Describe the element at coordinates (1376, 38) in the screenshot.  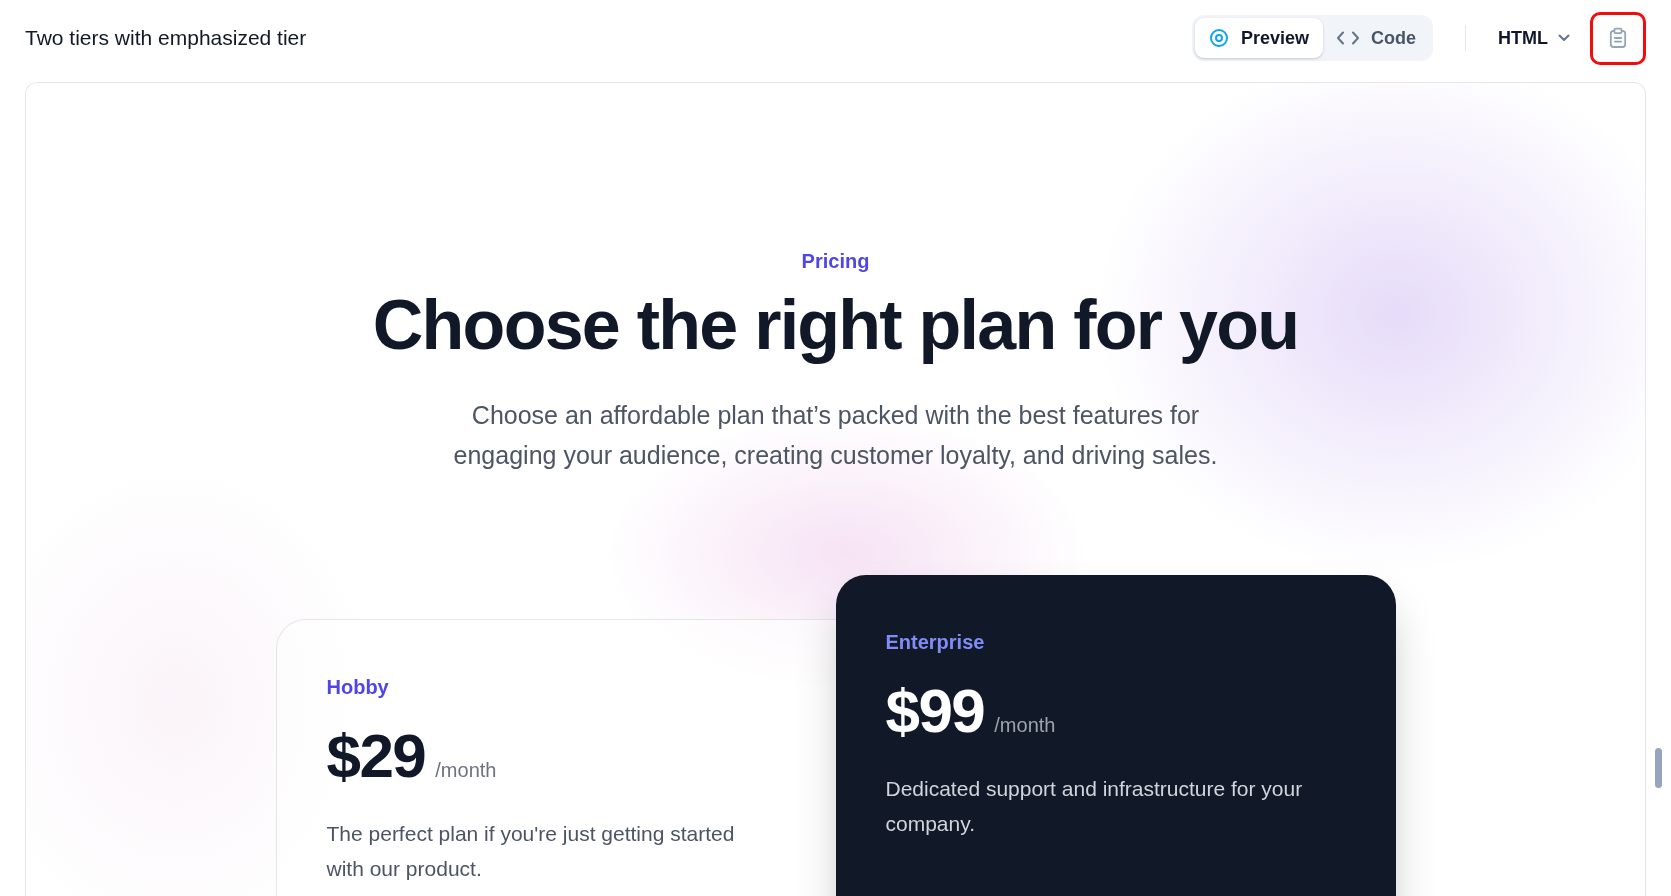
I see `view-tab: Code` at that location.